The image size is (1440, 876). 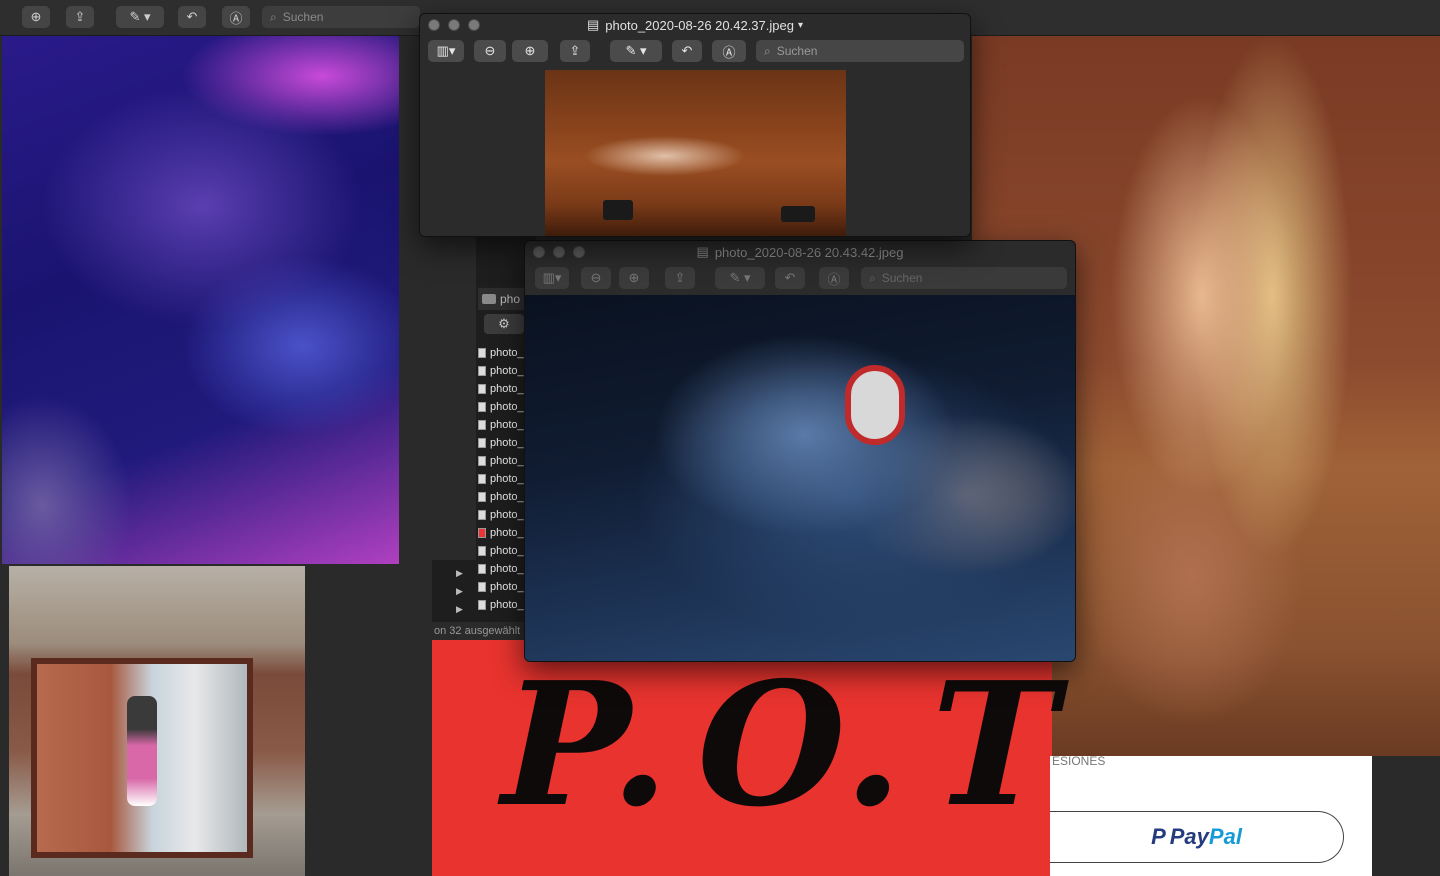 I want to click on photo-stage-floor, so click(x=695, y=153).